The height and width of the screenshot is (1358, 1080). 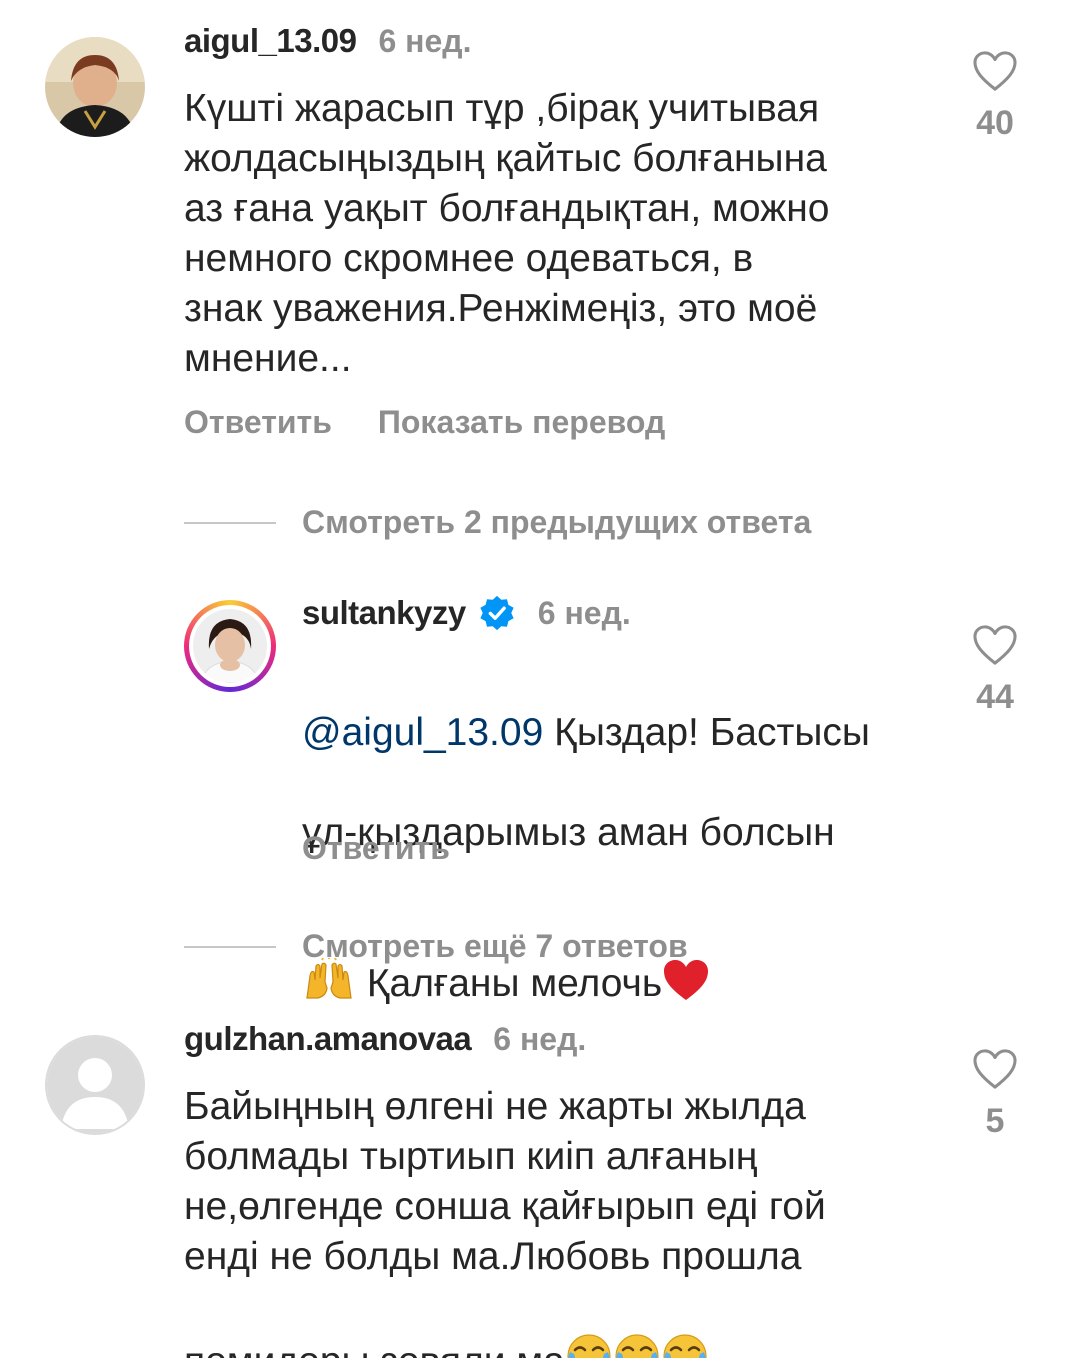 I want to click on mention-link: @aigul_13.09, so click(x=422, y=732).